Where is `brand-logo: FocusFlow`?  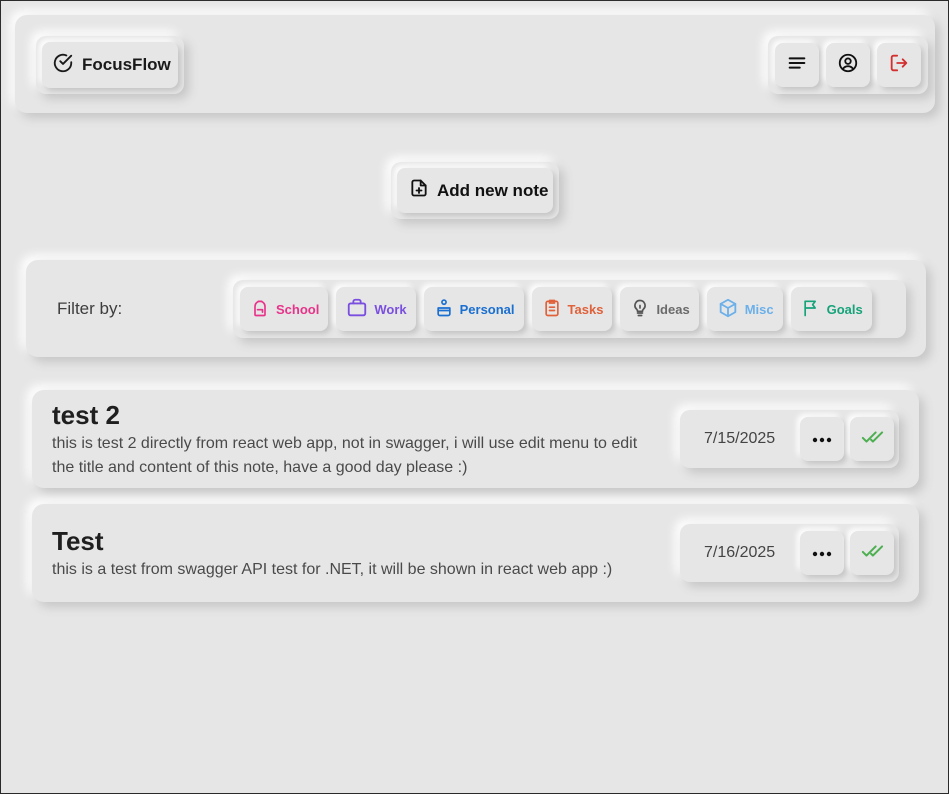
brand-logo: FocusFlow is located at coordinates (110, 65).